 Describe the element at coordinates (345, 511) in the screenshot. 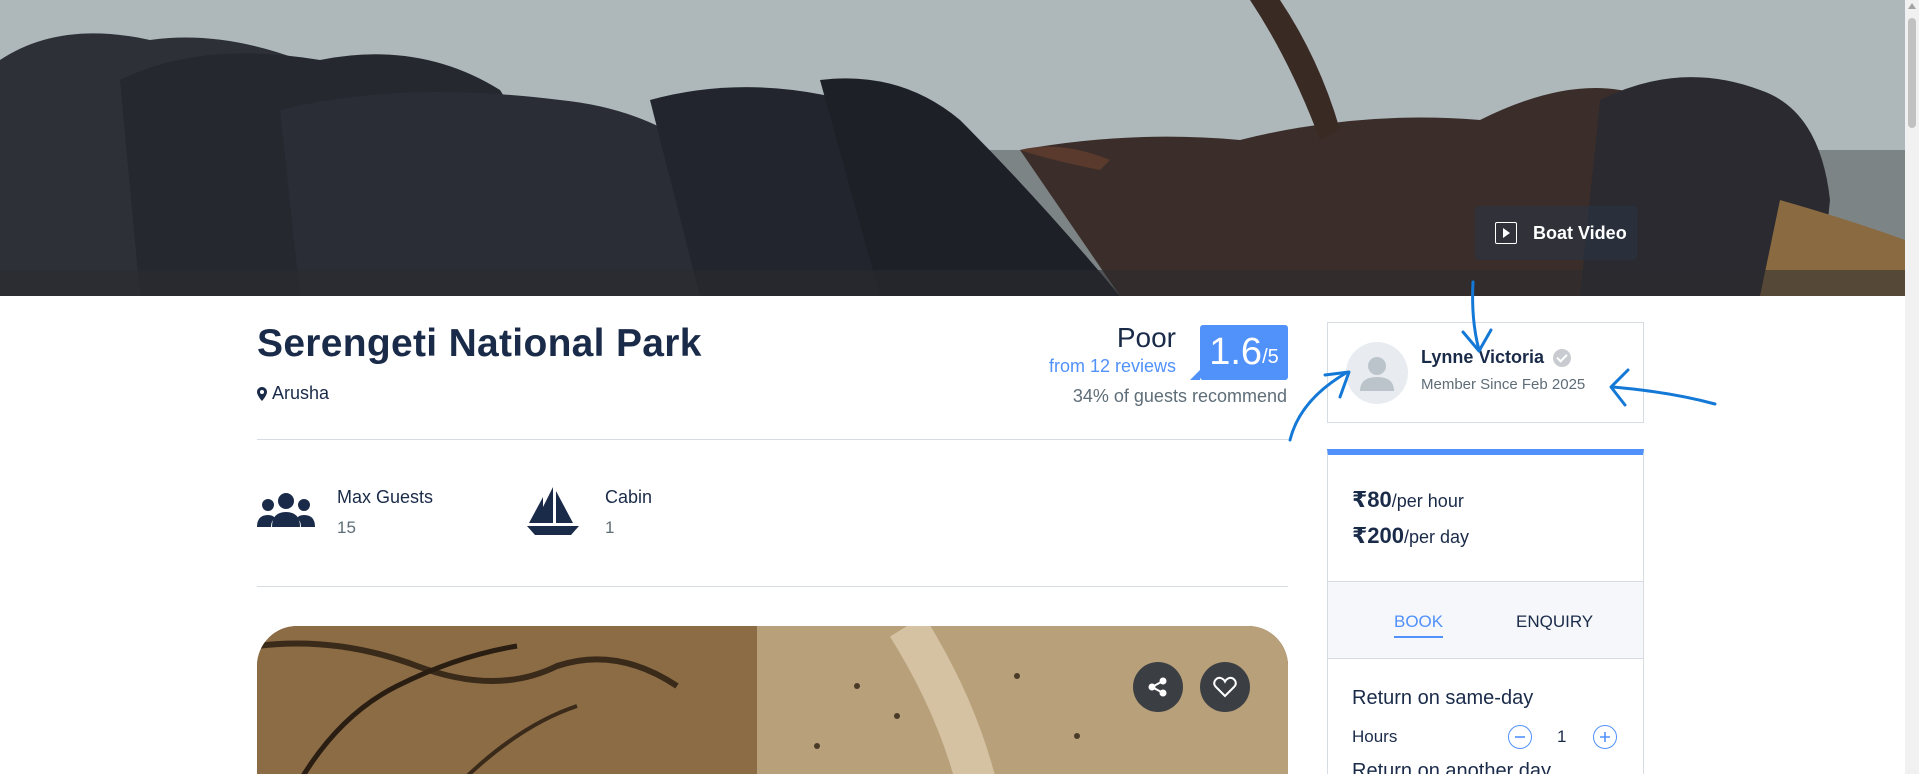

I see `fact-max-guests: Max Guests 15` at that location.